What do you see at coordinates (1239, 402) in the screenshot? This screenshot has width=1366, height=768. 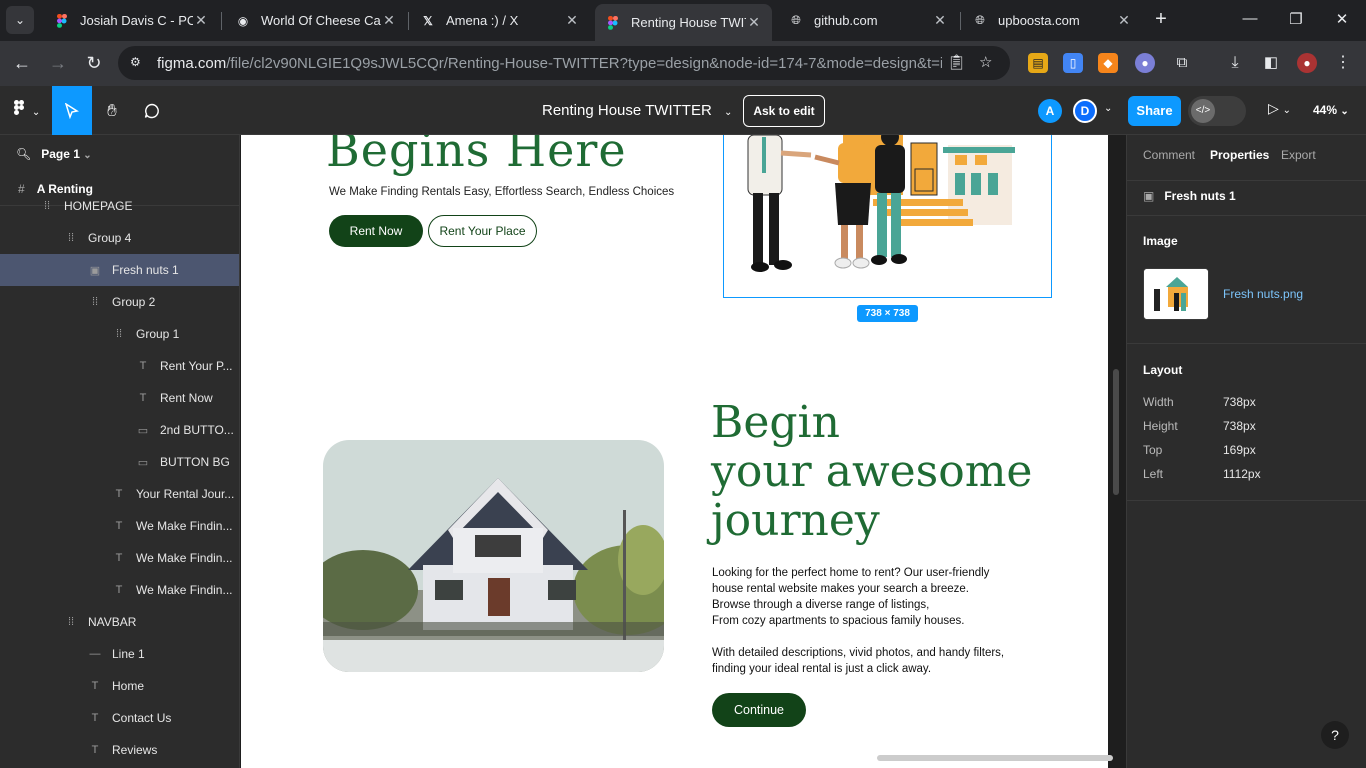 I see `width-value: 738px` at bounding box center [1239, 402].